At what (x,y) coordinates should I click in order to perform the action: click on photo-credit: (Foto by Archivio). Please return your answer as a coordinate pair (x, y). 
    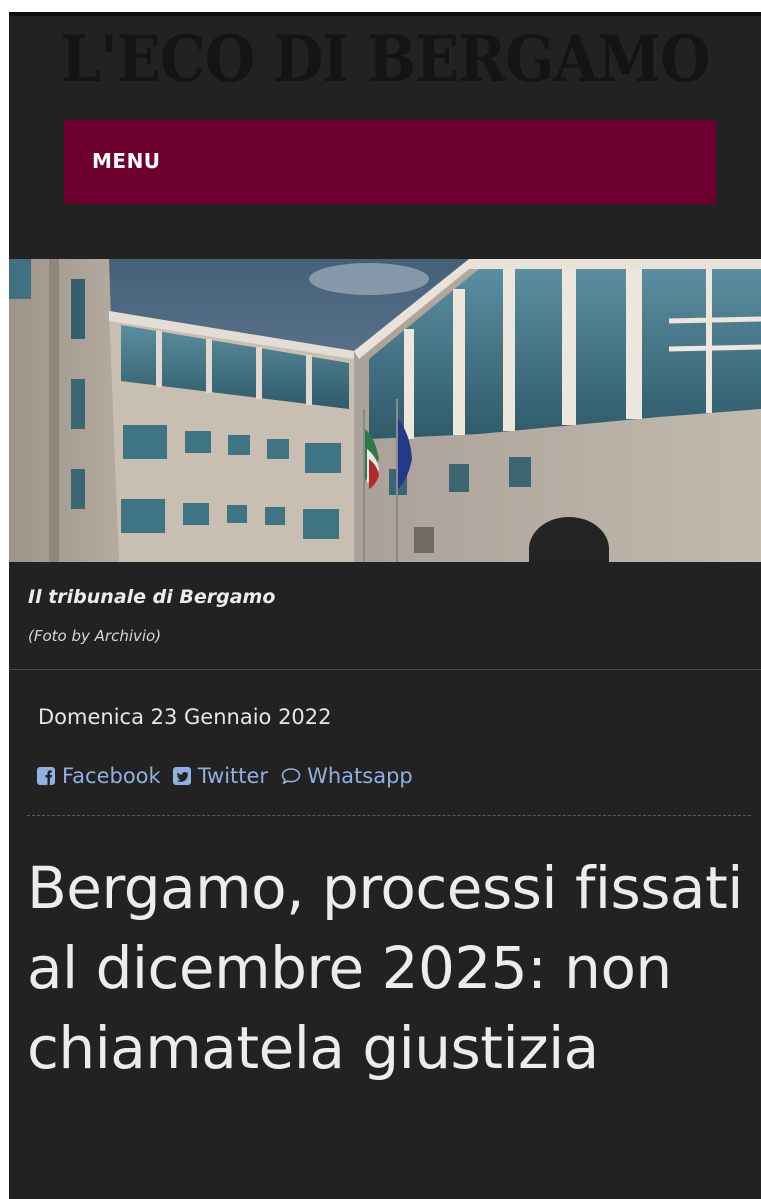
    Looking at the image, I should click on (95, 636).